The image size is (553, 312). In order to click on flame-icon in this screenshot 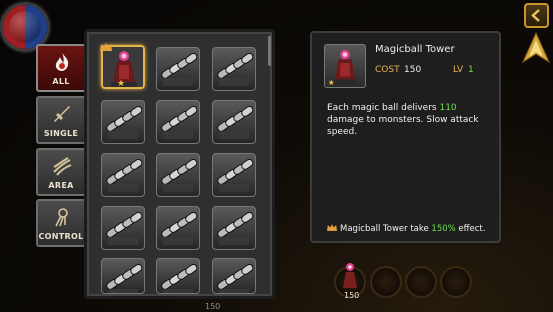, I will do `click(62, 62)`.